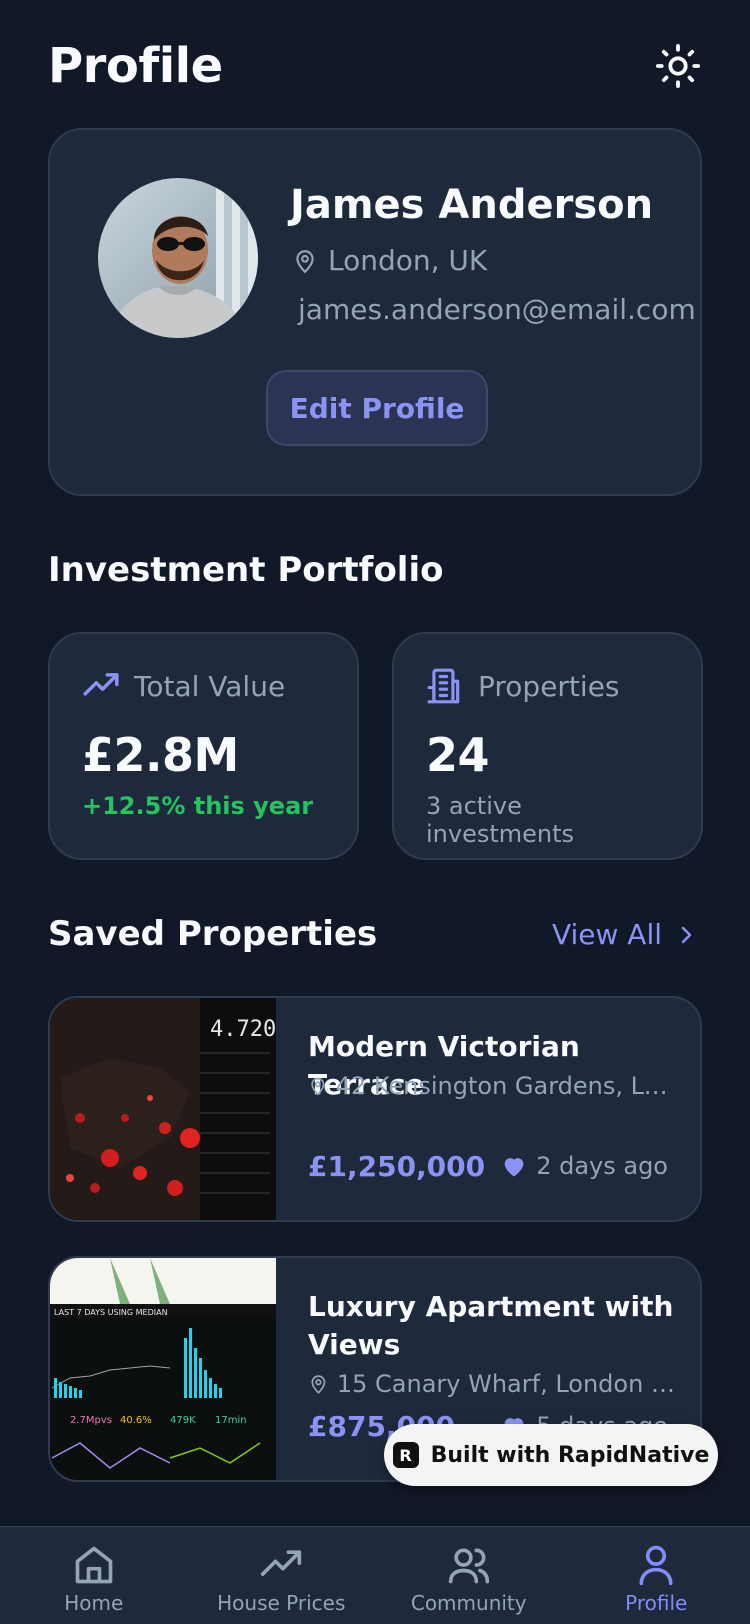 Image resolution: width=750 pixels, height=1624 pixels. I want to click on property-address: 42 Kensington Gardens, London, so click(493, 1086).